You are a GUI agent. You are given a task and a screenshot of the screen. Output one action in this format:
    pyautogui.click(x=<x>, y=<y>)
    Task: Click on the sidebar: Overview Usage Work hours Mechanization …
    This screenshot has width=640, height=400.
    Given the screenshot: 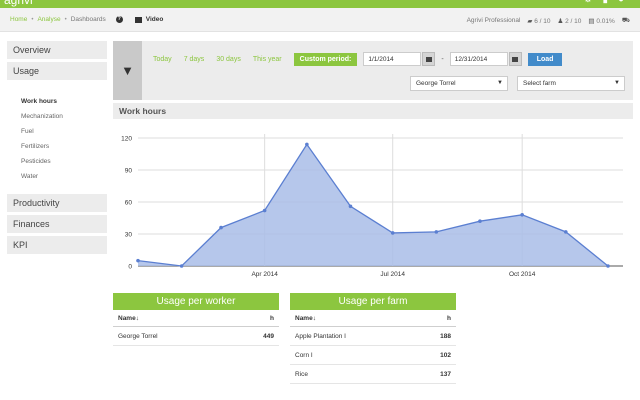 What is the action you would take?
    pyautogui.click(x=57, y=149)
    